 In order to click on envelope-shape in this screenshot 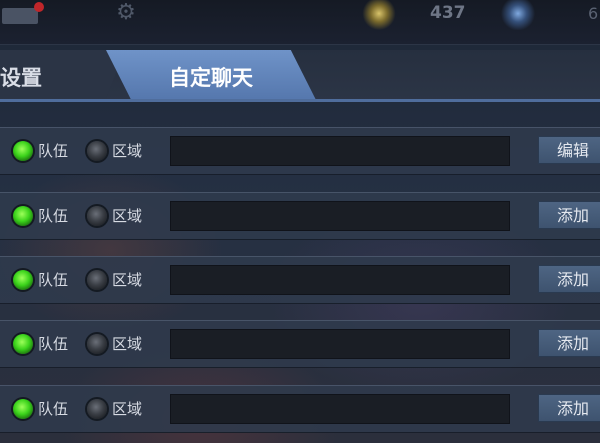, I will do `click(20, 16)`.